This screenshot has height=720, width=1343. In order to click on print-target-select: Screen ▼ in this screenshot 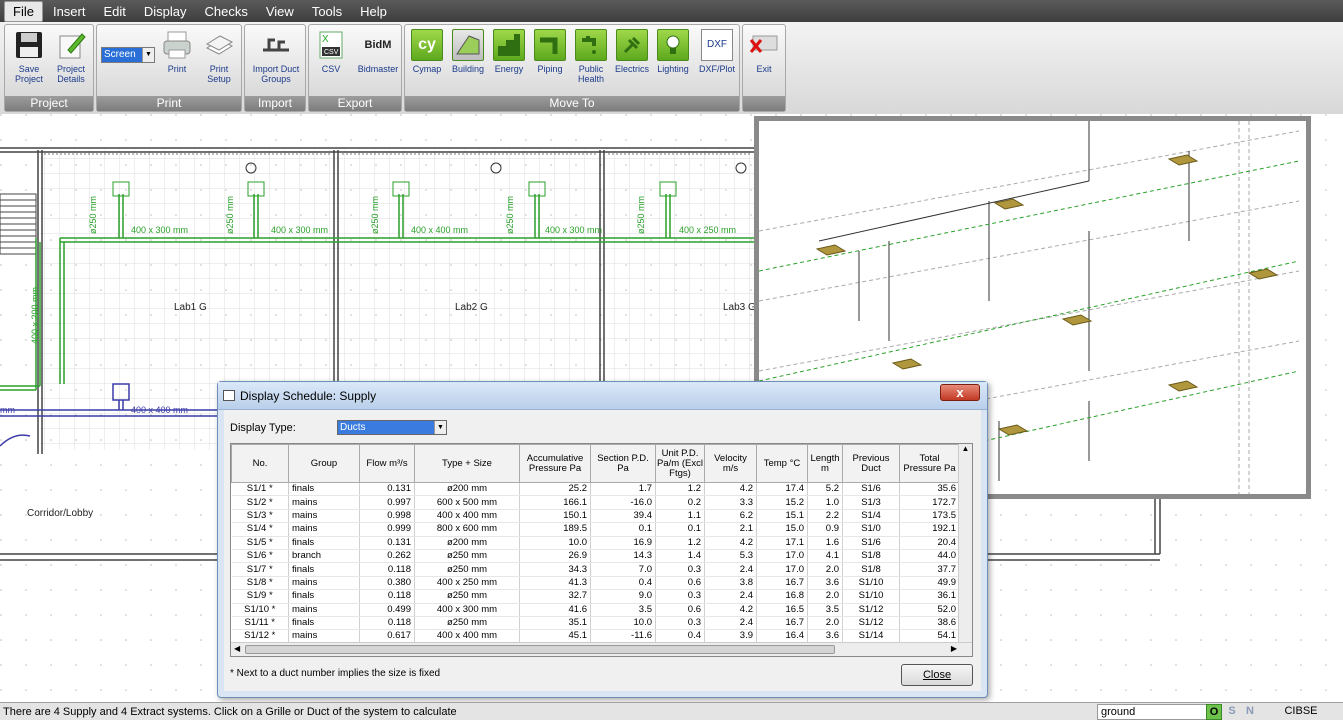, I will do `click(128, 55)`.